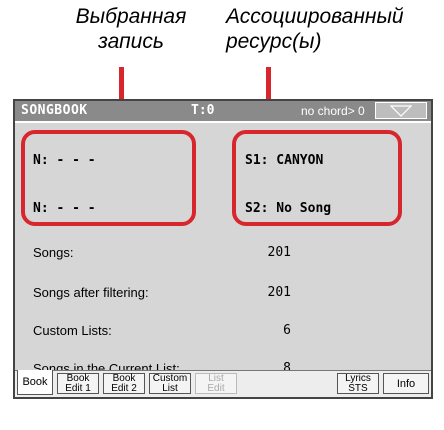 This screenshot has width=444, height=430. I want to click on title-bar: SONGBOOK T:0 no chord> 0, so click(223, 112).